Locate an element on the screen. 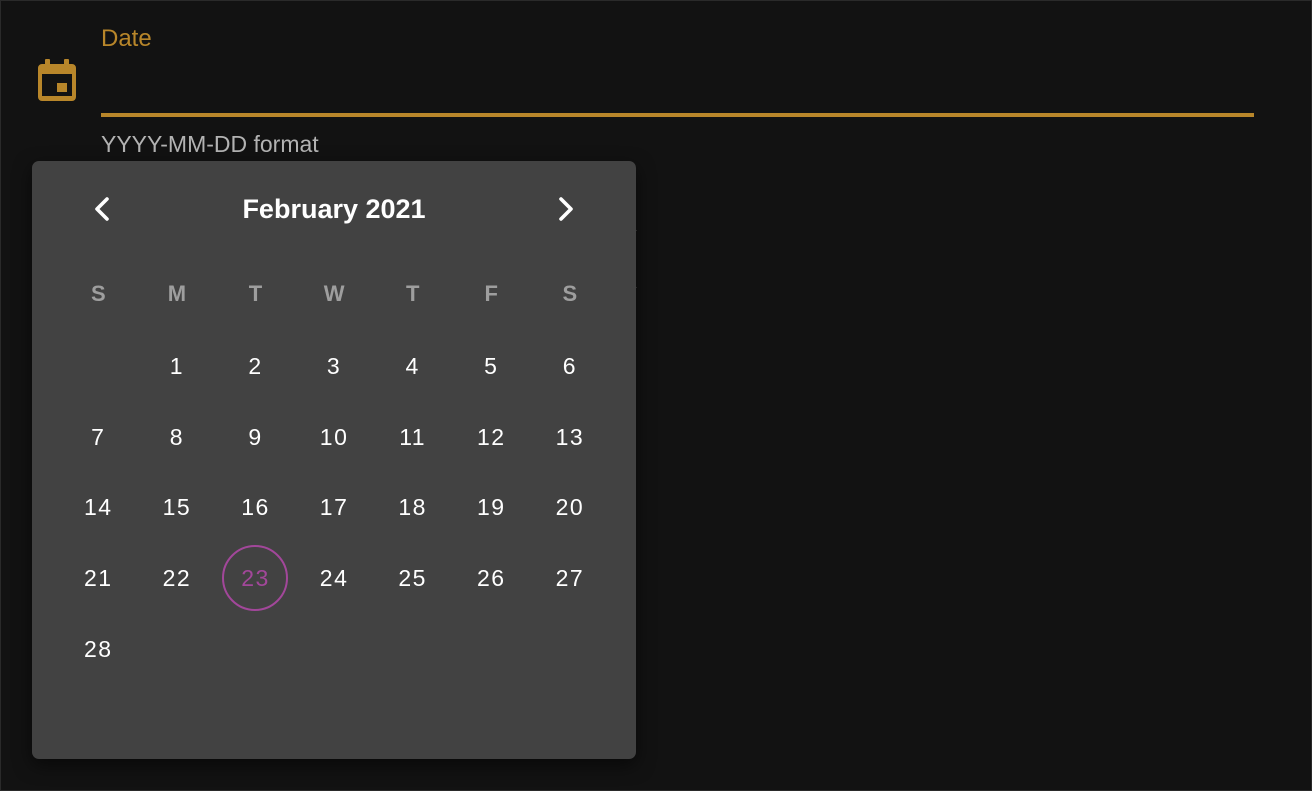 The height and width of the screenshot is (791, 1312). day-cell: 3 is located at coordinates (334, 366).